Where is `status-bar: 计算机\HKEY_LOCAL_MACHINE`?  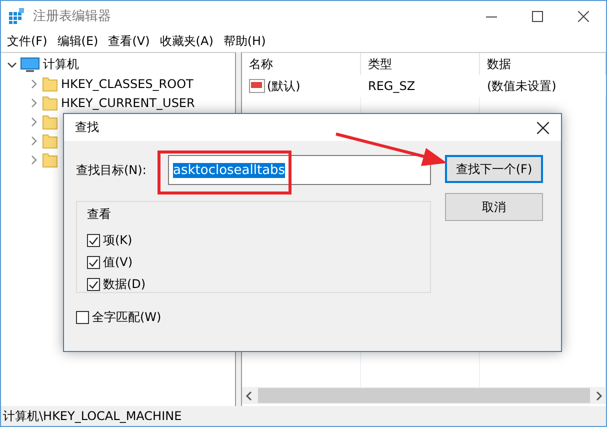 status-bar: 计算机\HKEY_LOCAL_MACHINE is located at coordinates (303, 416).